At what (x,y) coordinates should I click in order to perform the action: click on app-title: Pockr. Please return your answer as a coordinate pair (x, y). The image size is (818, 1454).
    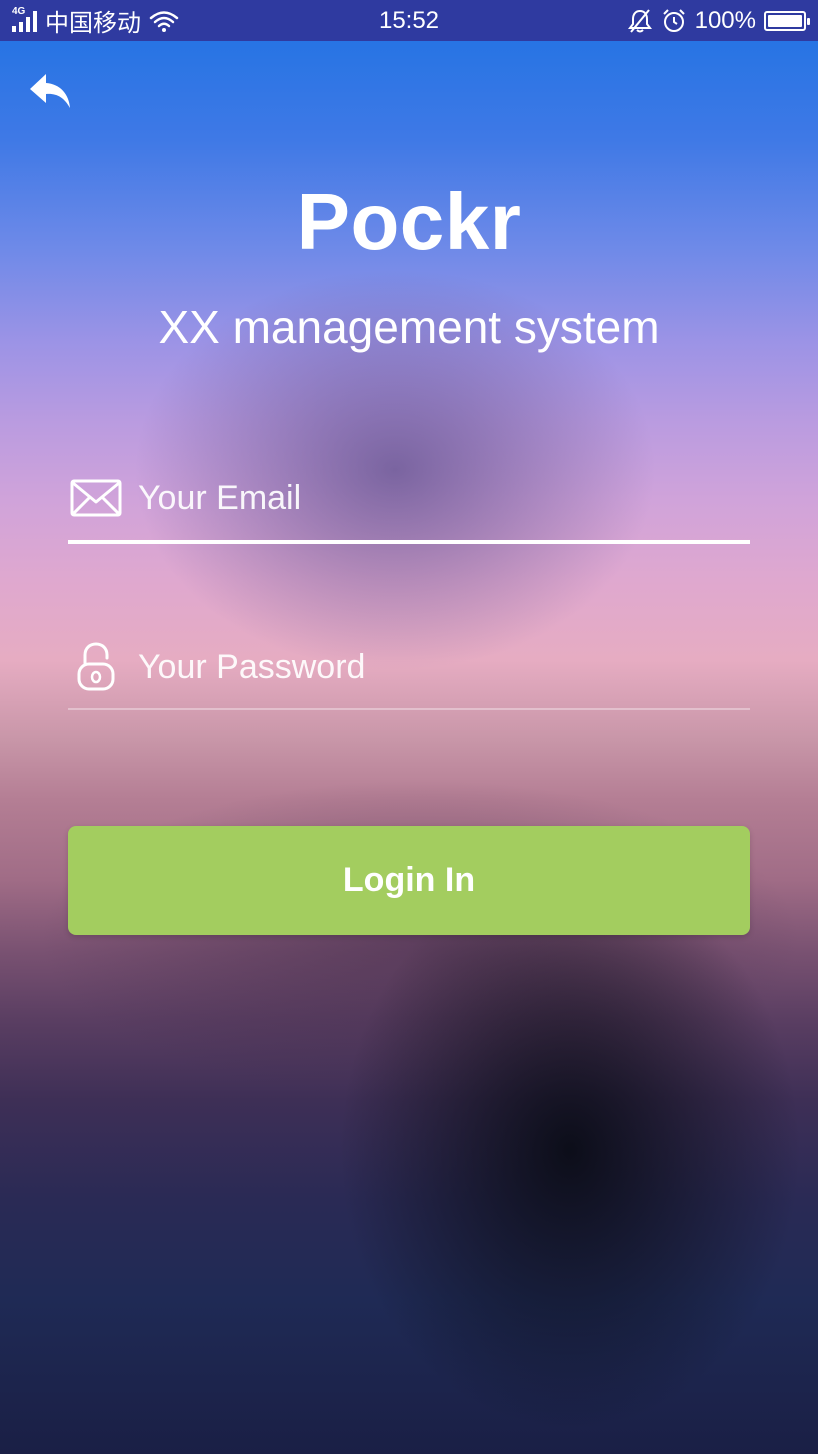
    Looking at the image, I should click on (409, 221).